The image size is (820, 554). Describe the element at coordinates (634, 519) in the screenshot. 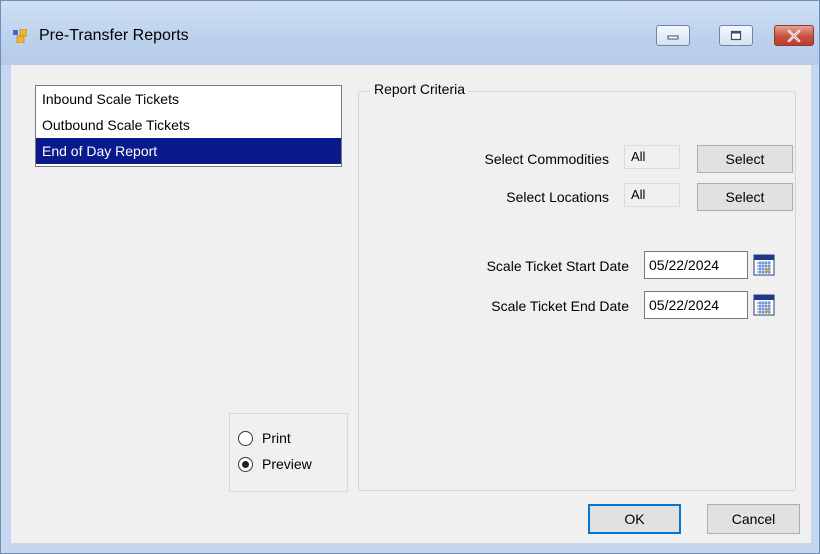

I see `ok-button: OK` at that location.